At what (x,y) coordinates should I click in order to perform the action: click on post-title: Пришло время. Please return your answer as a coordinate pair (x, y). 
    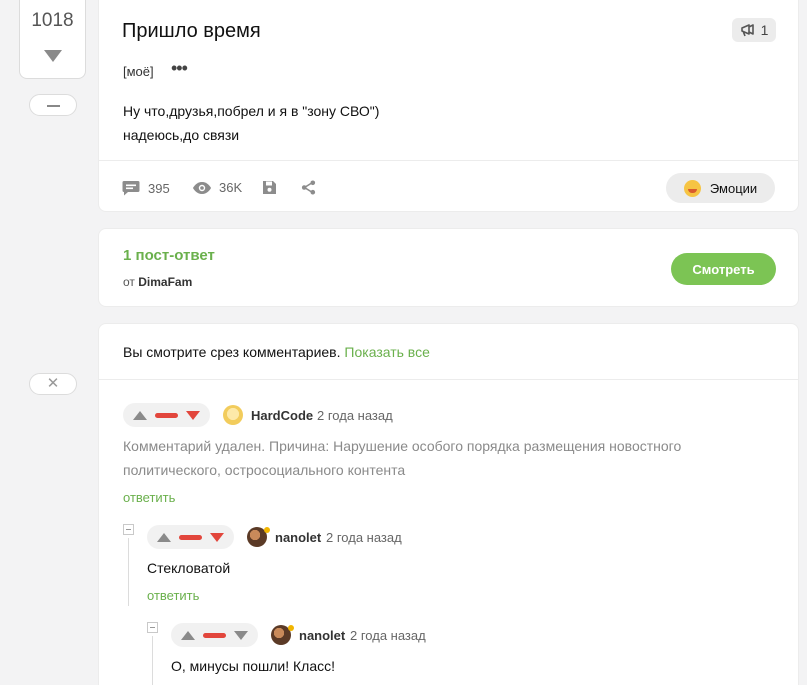
    Looking at the image, I should click on (191, 31).